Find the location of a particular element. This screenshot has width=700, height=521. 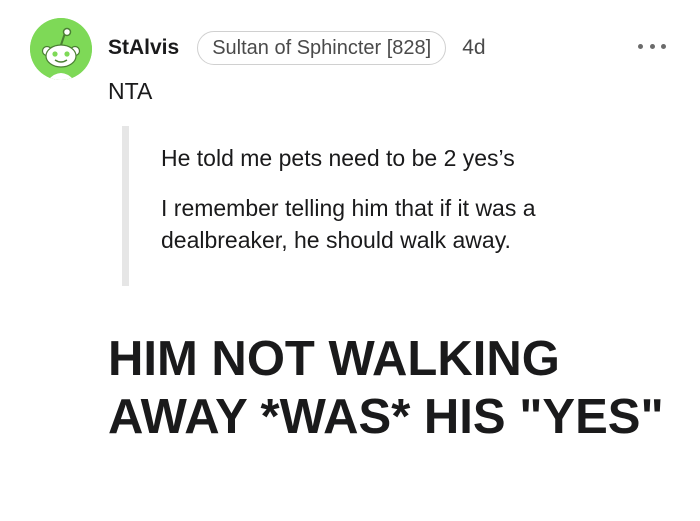

quote-line: He told me pets need to be 2 yes’s is located at coordinates (338, 158).